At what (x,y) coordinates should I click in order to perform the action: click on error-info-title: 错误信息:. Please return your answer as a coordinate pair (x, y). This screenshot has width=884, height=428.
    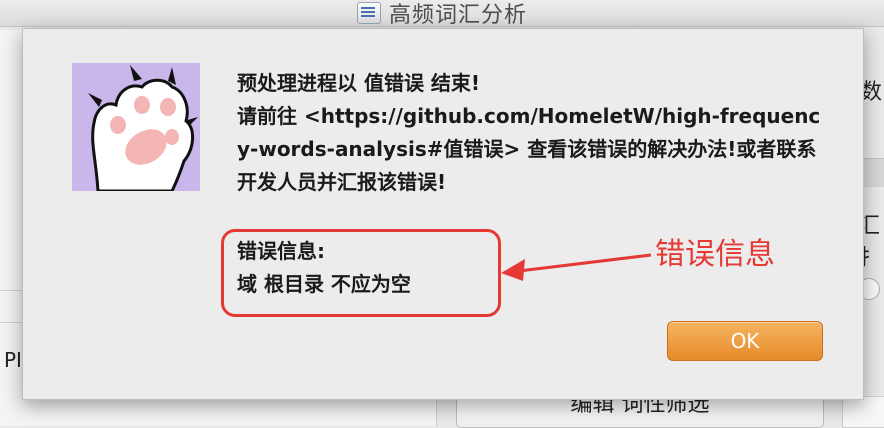
    Looking at the image, I should click on (281, 251).